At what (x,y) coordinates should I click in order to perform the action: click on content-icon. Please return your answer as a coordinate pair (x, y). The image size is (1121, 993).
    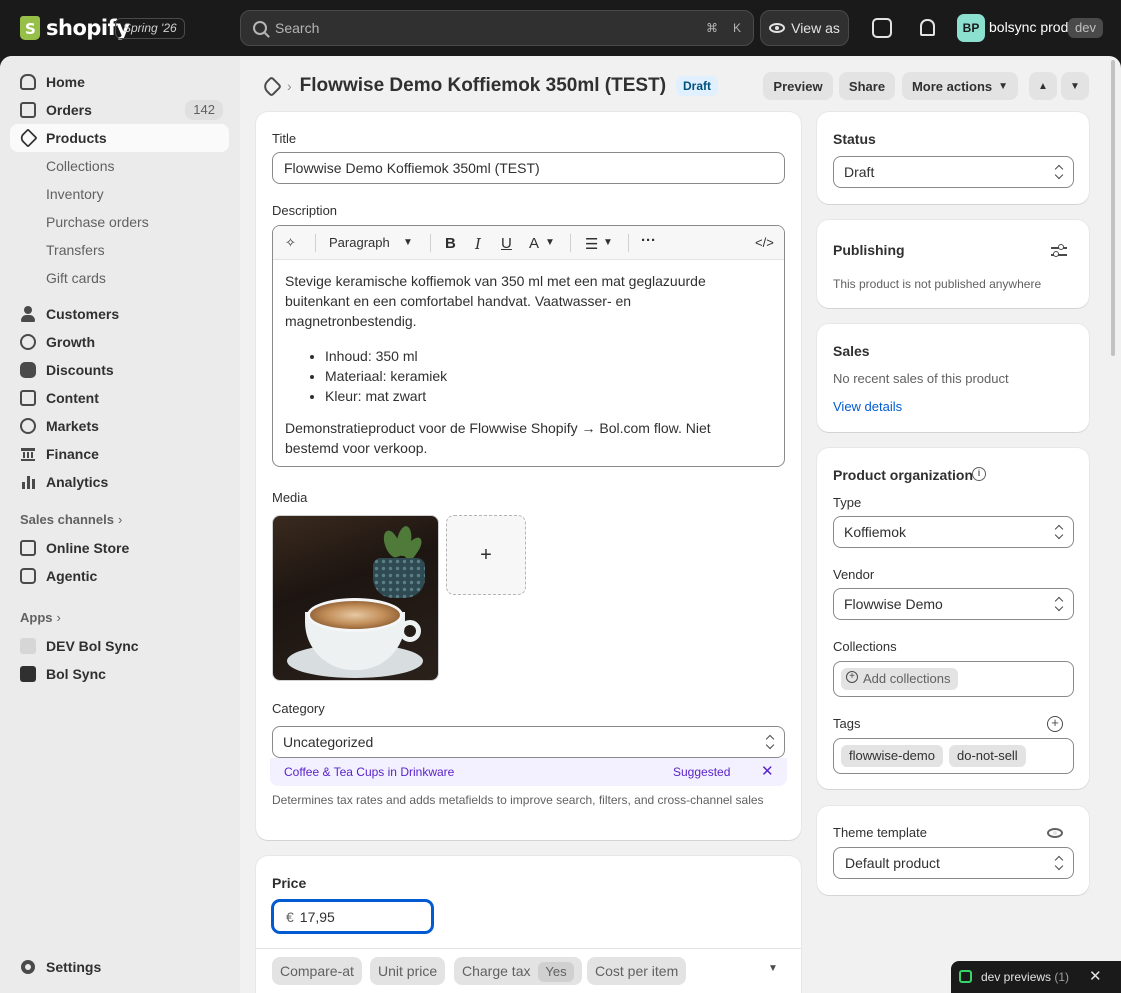
    Looking at the image, I should click on (28, 398).